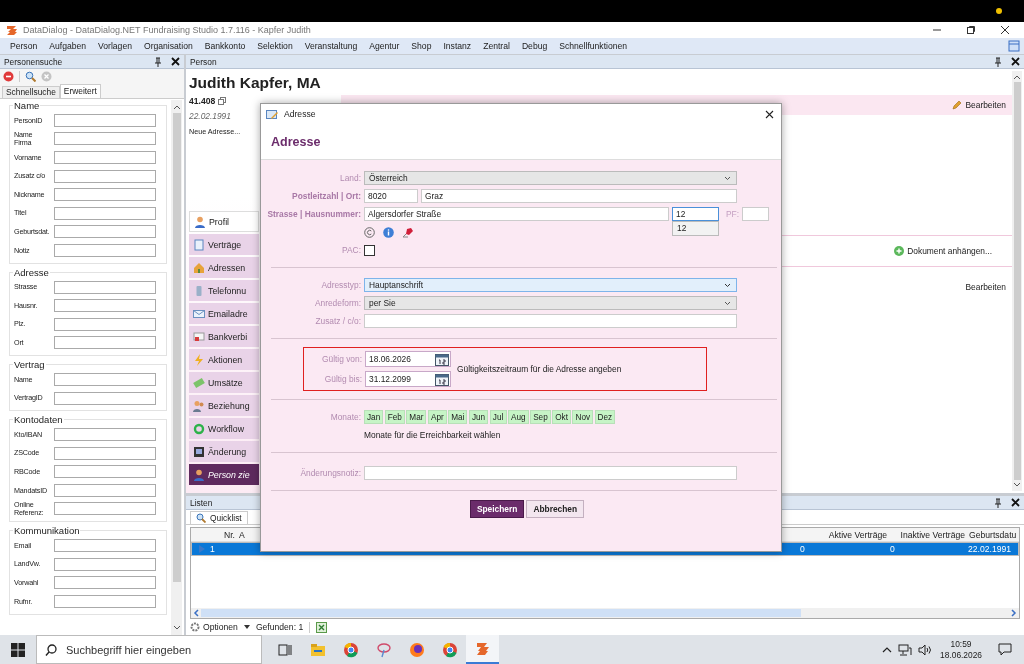 This screenshot has height=664, width=1024. What do you see at coordinates (887, 649) in the screenshot?
I see `chevron-up-icon` at bounding box center [887, 649].